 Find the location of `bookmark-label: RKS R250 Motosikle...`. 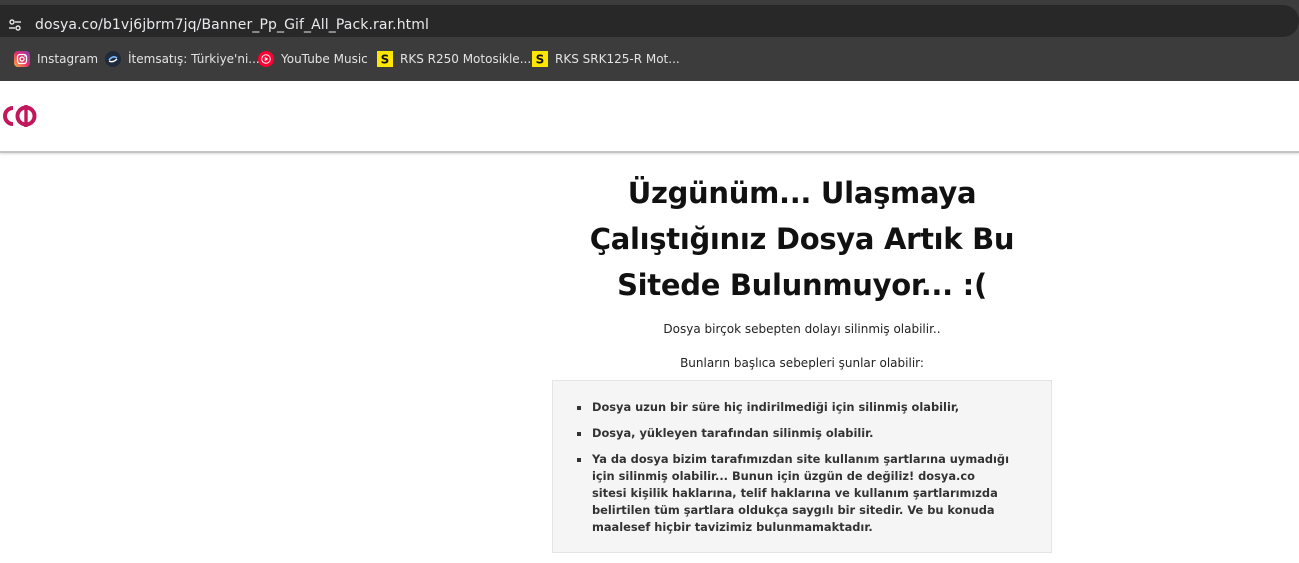

bookmark-label: RKS R250 Motosikle... is located at coordinates (466, 59).